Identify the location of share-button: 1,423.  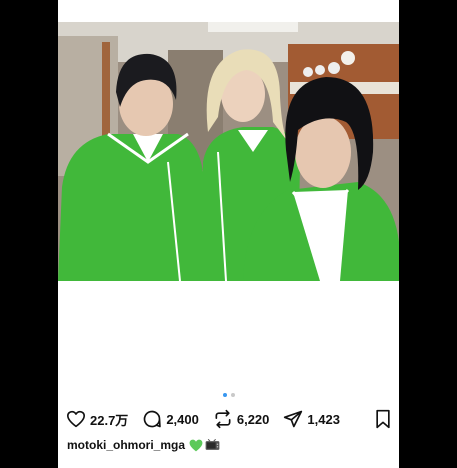
(311, 419).